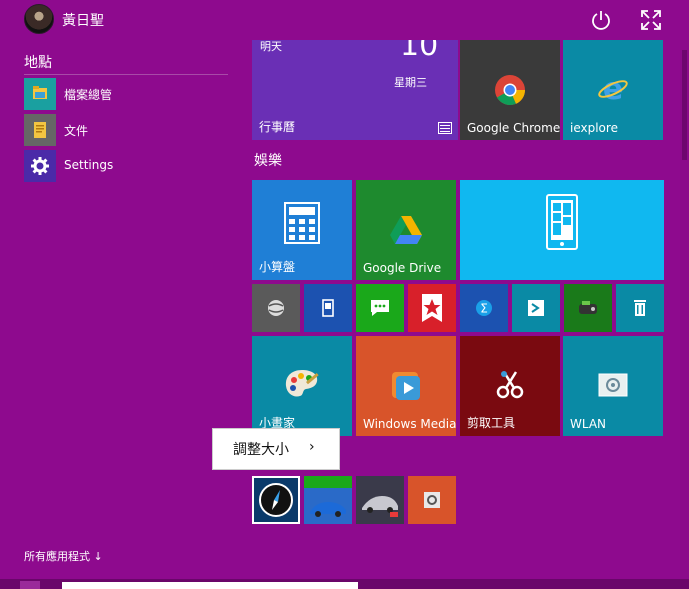  Describe the element at coordinates (83, 20) in the screenshot. I see `user-name: 黃日聖` at that location.